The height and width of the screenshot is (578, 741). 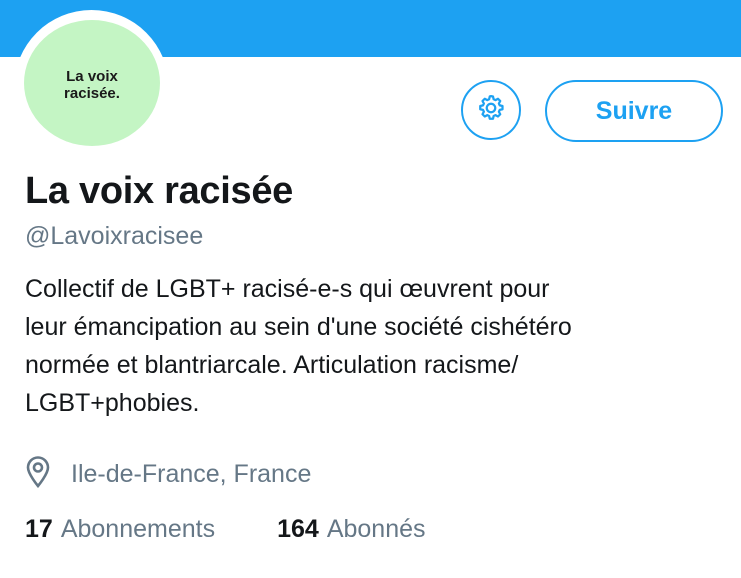 I want to click on avatar: La voix racisée., so click(x=92, y=83).